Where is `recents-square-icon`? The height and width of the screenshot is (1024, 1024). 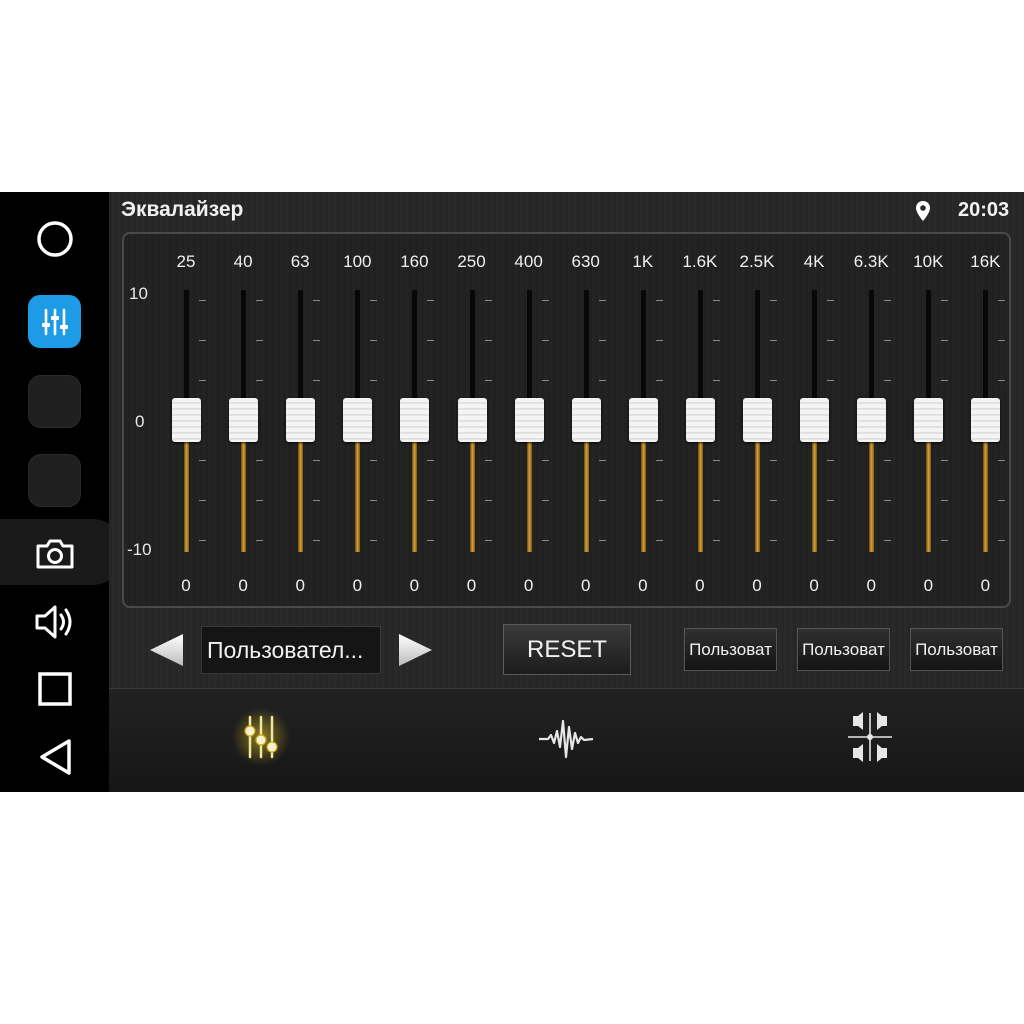
recents-square-icon is located at coordinates (55, 689).